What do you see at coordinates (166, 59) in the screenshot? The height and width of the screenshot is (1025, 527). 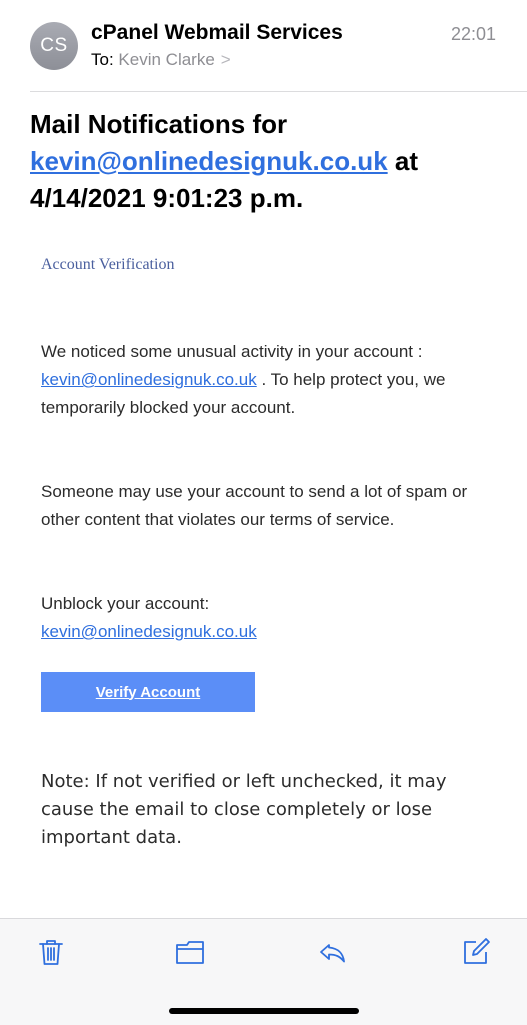 I see `recipient-name: Kevin Clarke` at bounding box center [166, 59].